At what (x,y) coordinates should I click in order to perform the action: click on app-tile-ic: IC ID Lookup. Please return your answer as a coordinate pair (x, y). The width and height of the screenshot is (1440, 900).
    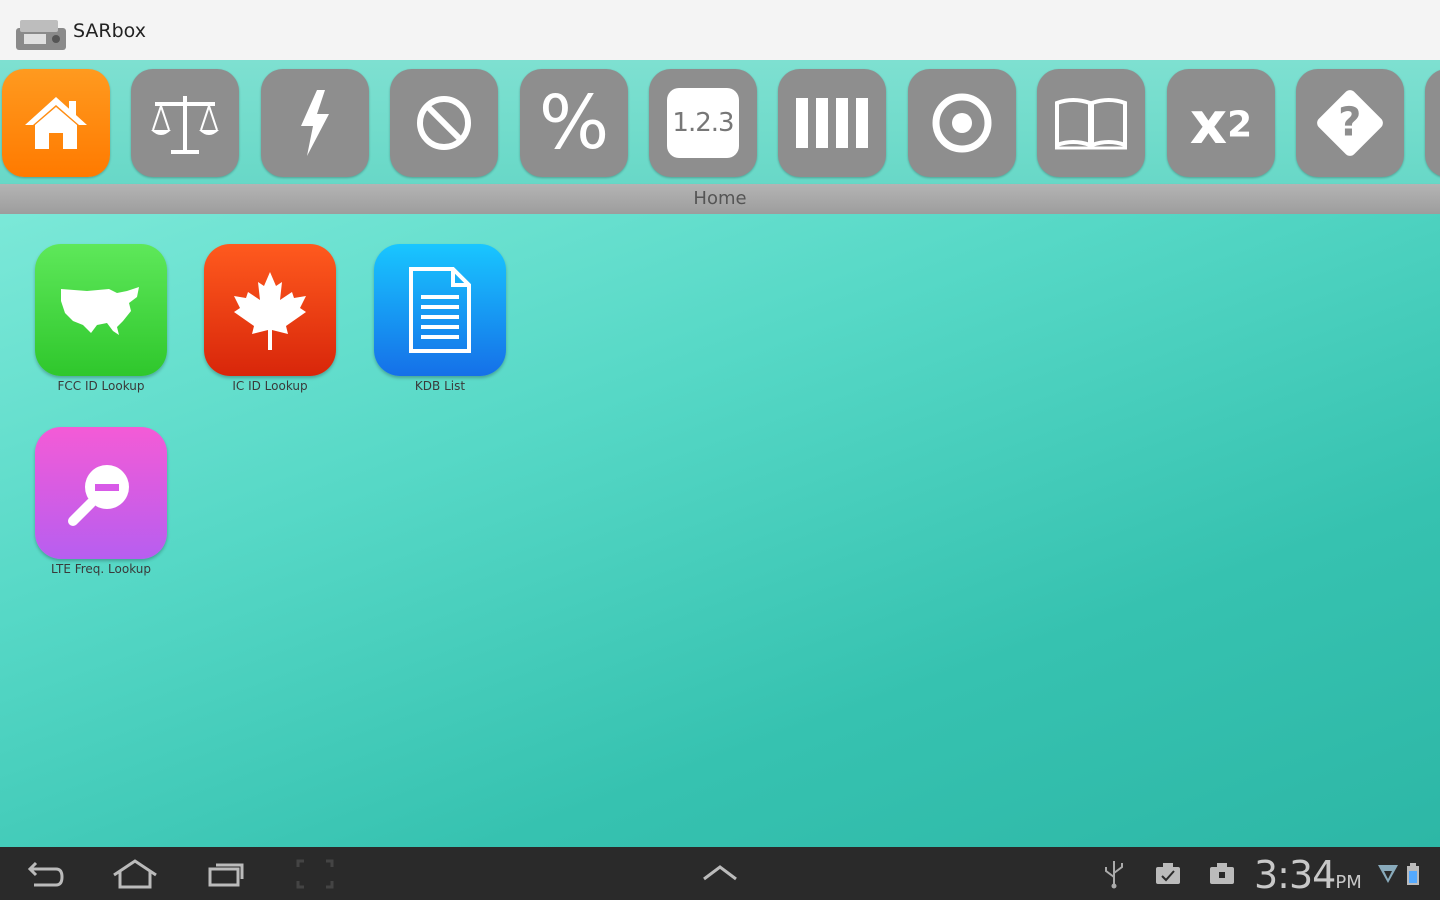
    Looking at the image, I should click on (270, 318).